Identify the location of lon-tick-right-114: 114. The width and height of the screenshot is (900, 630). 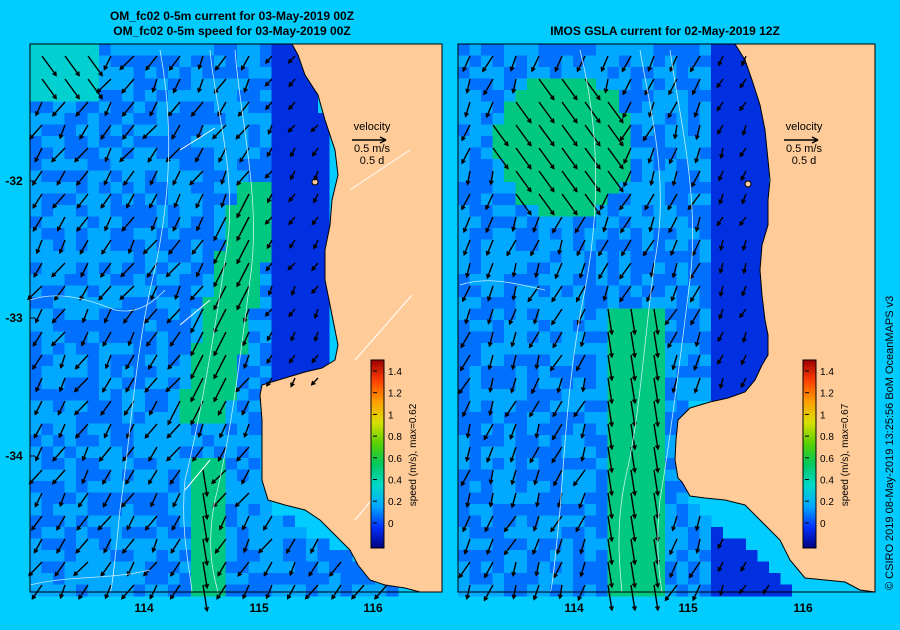
(574, 608).